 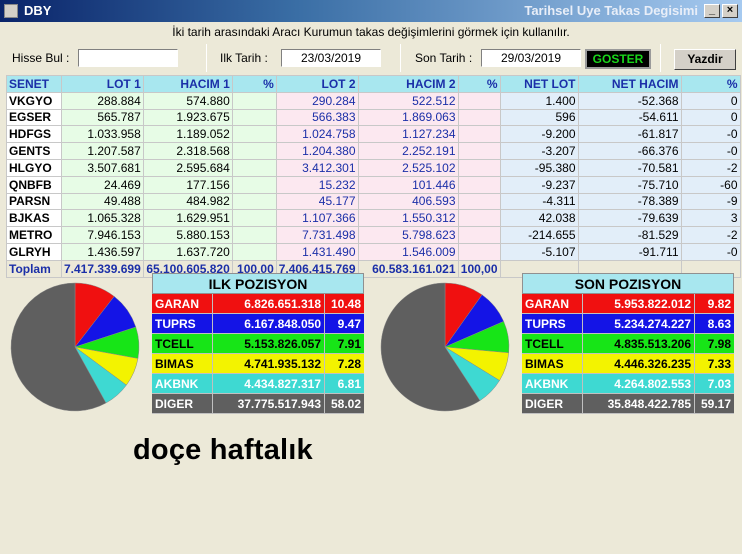 I want to click on table-cell: 1.033.958, so click(x=102, y=134).